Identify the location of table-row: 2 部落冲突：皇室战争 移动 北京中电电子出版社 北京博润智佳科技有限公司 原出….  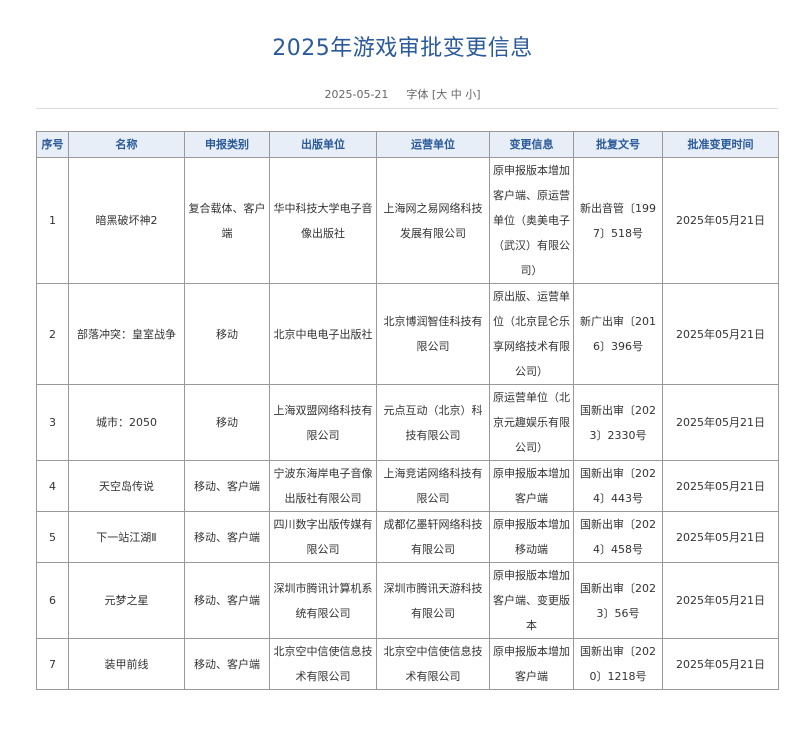
(407, 334).